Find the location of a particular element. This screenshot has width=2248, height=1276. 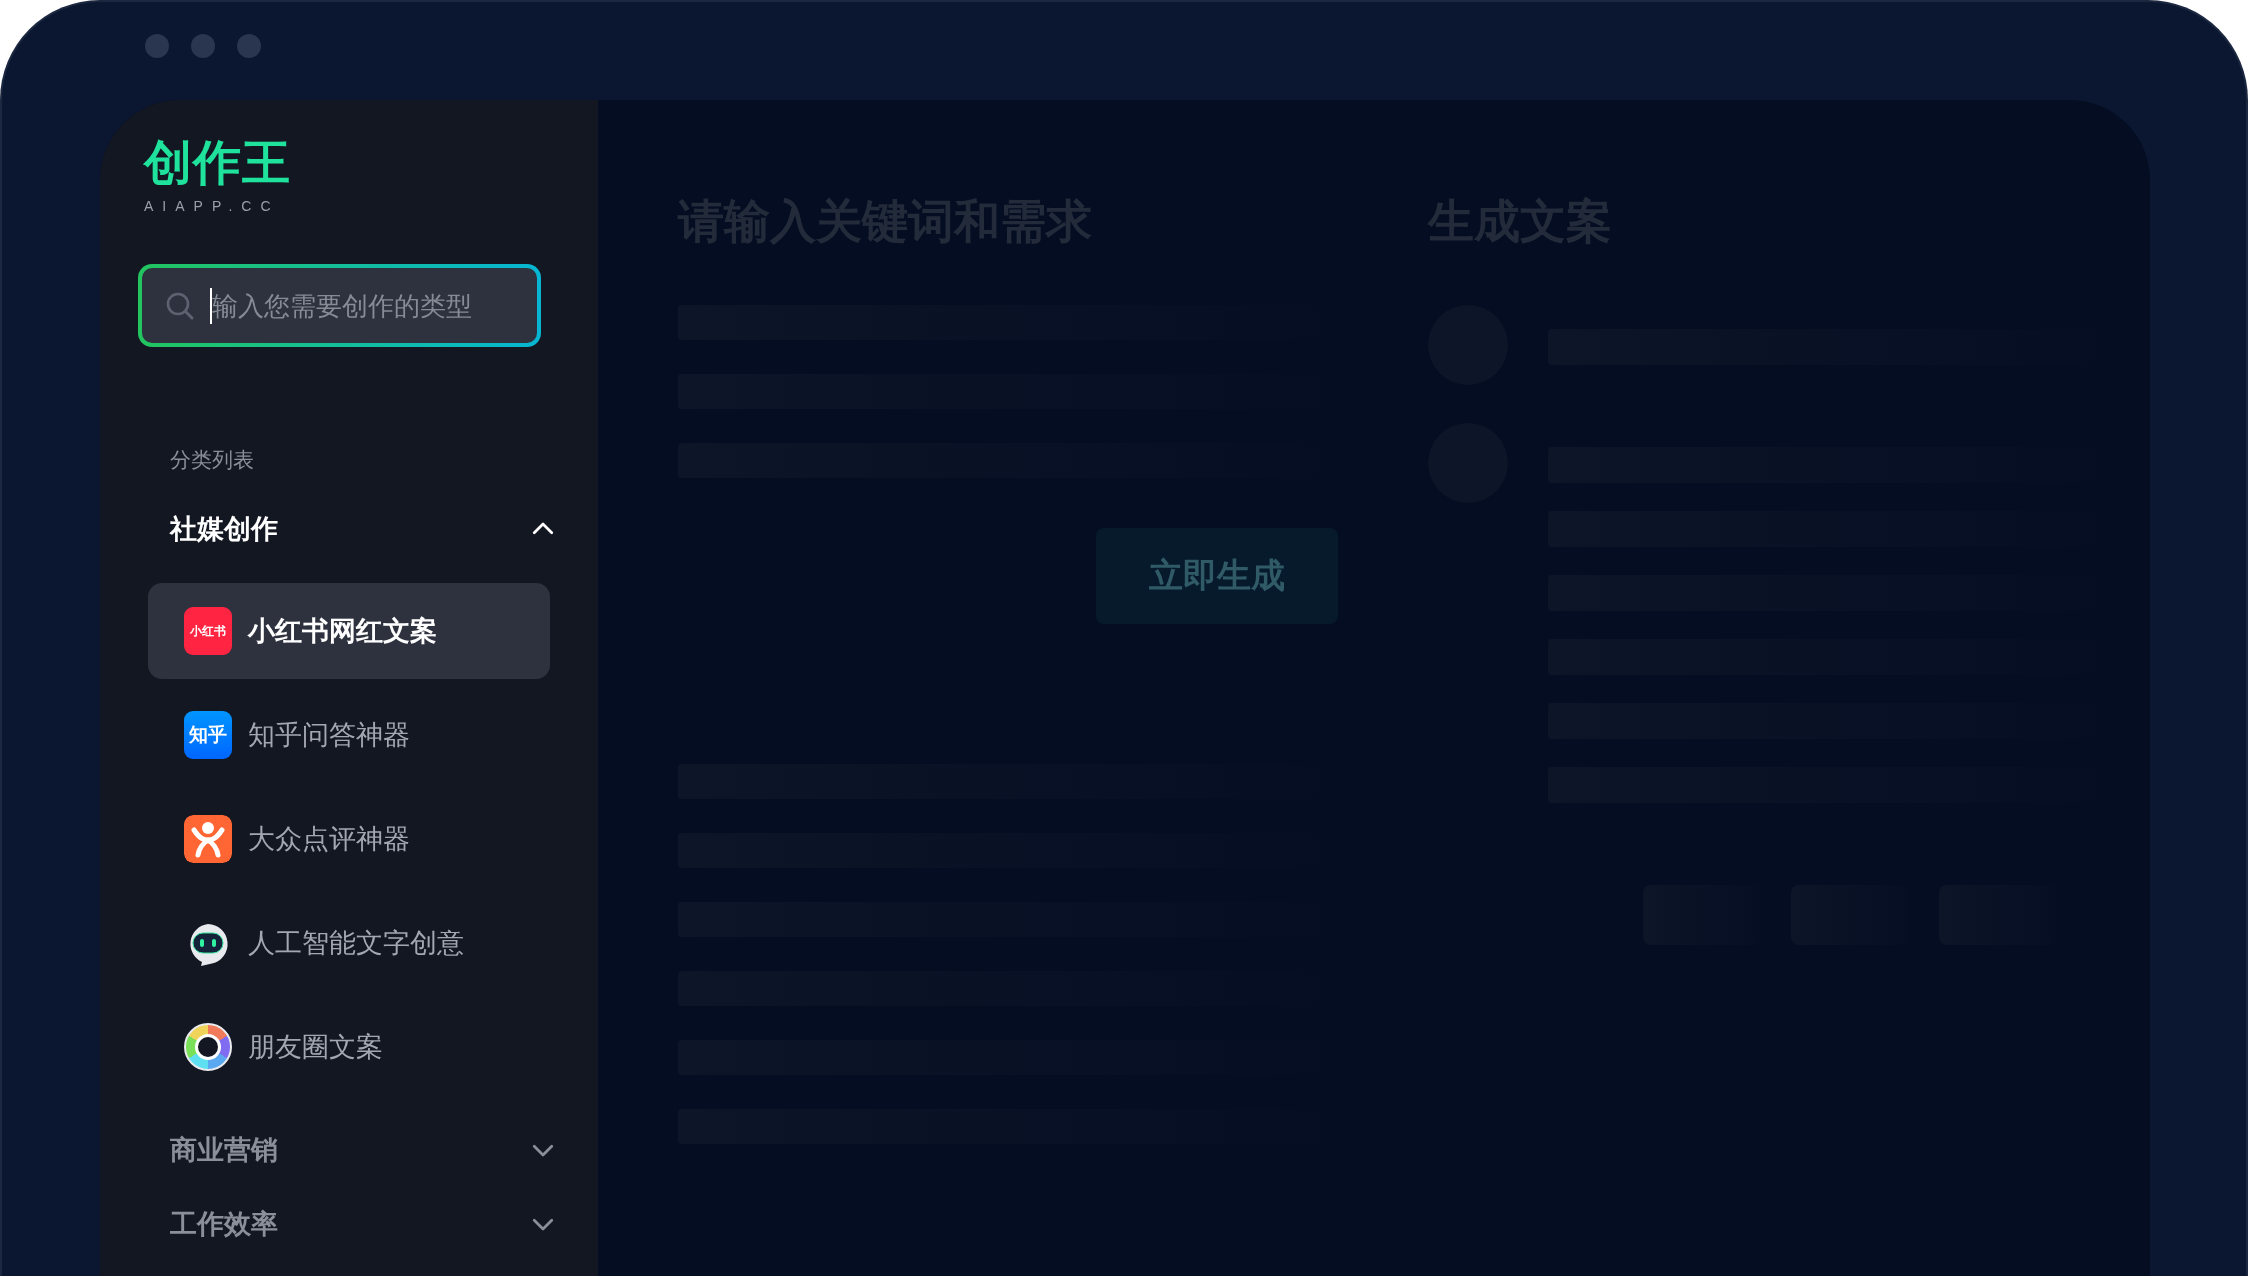

search-field: 输入您需要创作的类型 is located at coordinates (339, 305).